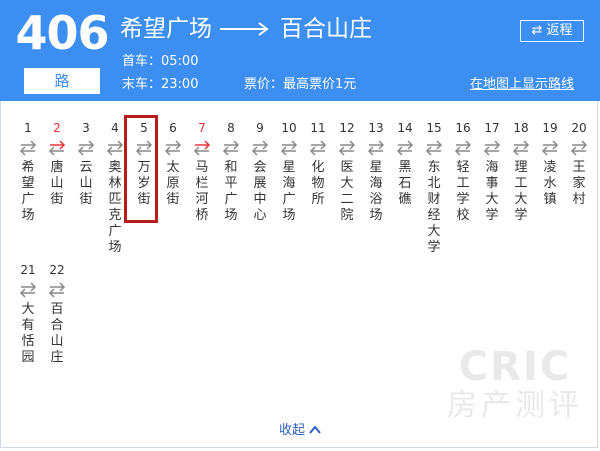 The width and height of the screenshot is (600, 451). I want to click on stop-number: 18, so click(521, 128).